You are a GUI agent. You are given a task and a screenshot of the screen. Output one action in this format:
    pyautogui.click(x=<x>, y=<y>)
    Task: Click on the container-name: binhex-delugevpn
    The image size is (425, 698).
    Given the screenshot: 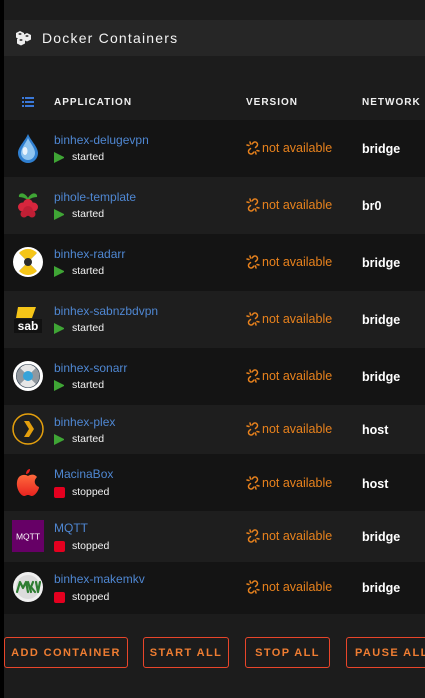 What is the action you would take?
    pyautogui.click(x=101, y=140)
    